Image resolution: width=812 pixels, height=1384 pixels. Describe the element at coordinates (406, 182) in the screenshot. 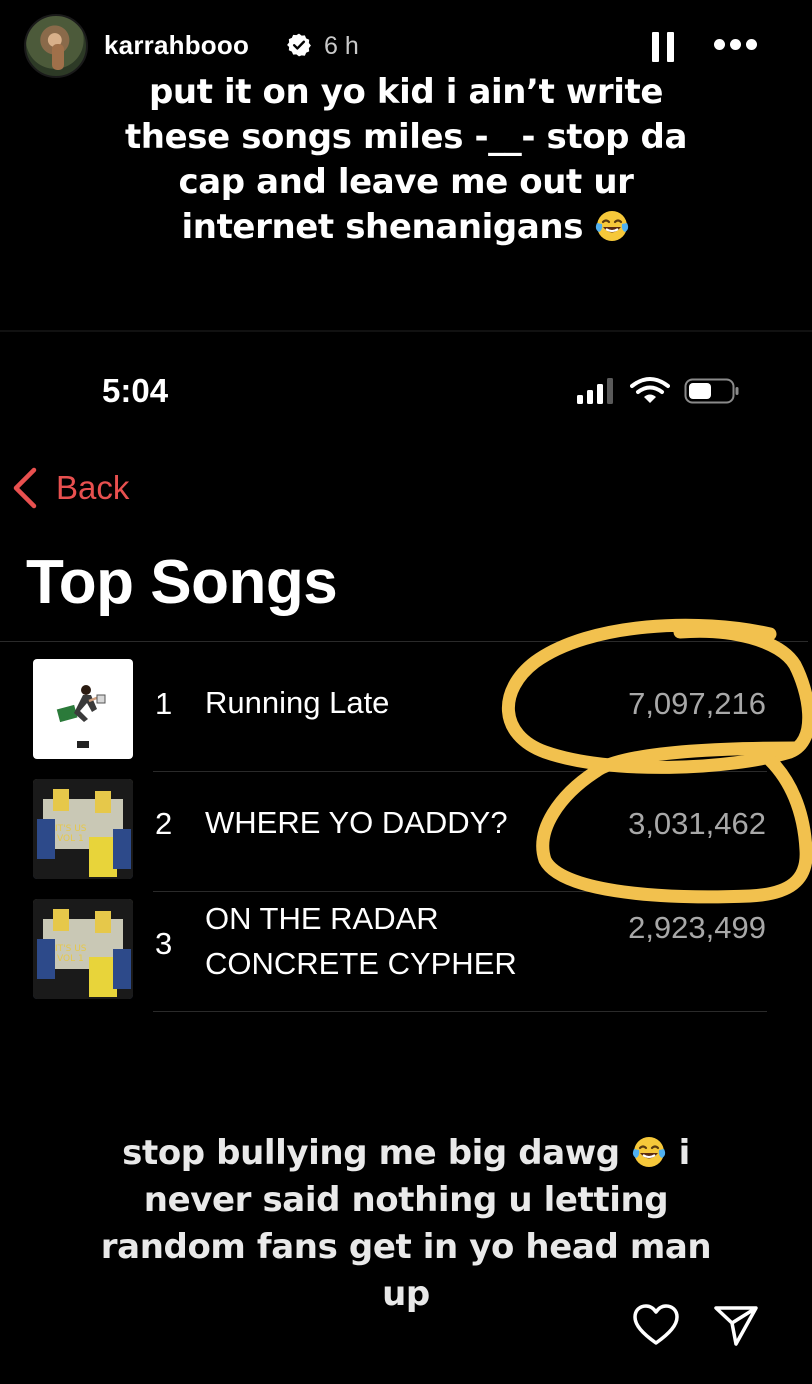

I see `caption-line: cap and leave me out ur` at that location.